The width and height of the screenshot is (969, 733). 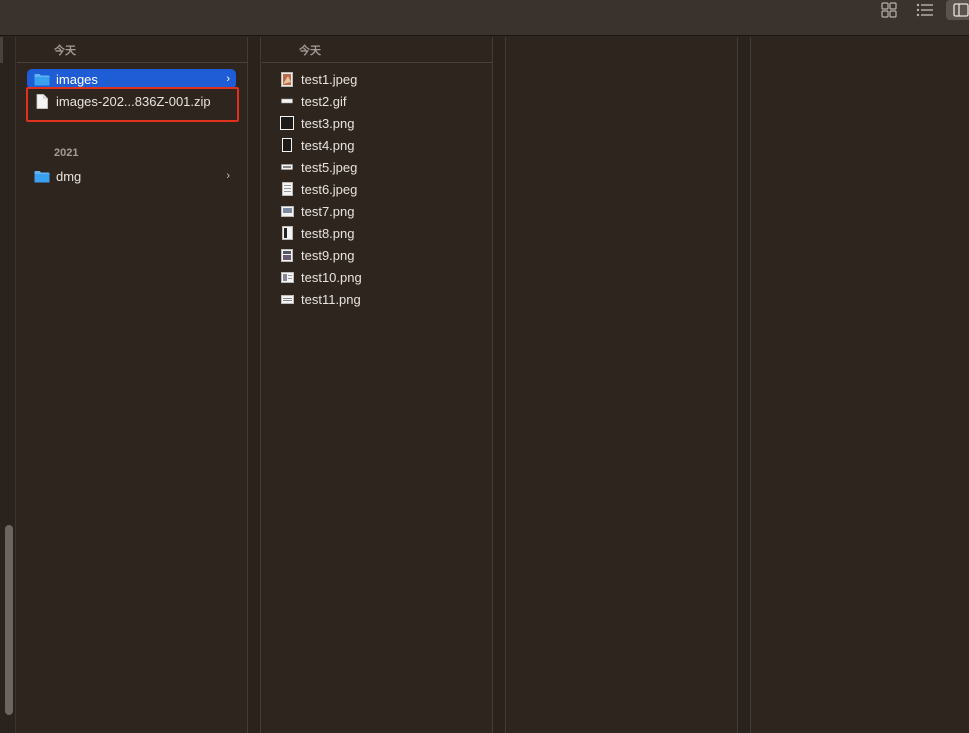 What do you see at coordinates (328, 255) in the screenshot?
I see `list-item-label: test9.png` at bounding box center [328, 255].